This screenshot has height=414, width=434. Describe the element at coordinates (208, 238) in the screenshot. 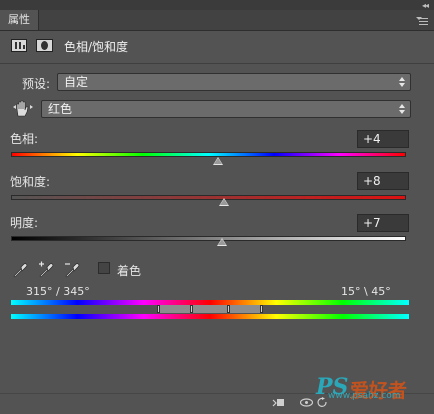

I see `lightness-slider-track` at that location.